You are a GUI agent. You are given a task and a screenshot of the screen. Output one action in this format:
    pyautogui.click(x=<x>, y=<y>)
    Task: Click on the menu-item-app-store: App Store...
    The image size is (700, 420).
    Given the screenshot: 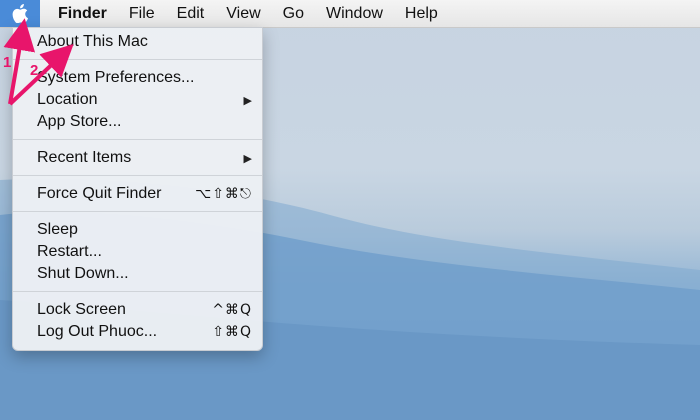 What is the action you would take?
    pyautogui.click(x=137, y=122)
    